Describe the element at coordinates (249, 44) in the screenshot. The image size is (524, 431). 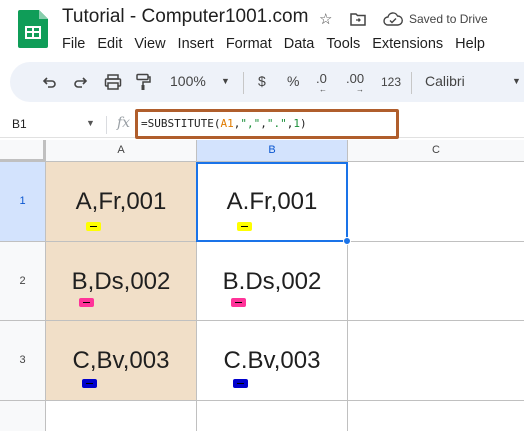
I see `menu-format: Format` at that location.